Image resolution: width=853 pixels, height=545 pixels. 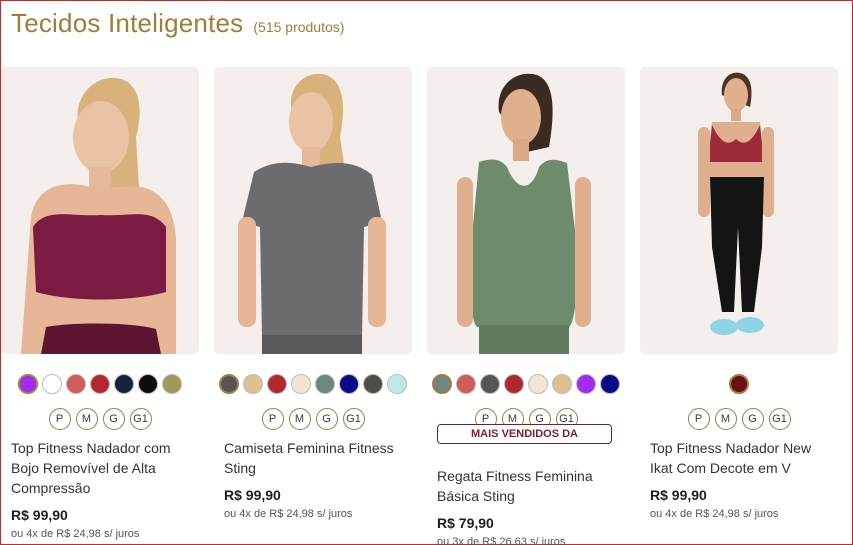 I want to click on product-price: R$ 79,90, so click(x=465, y=523).